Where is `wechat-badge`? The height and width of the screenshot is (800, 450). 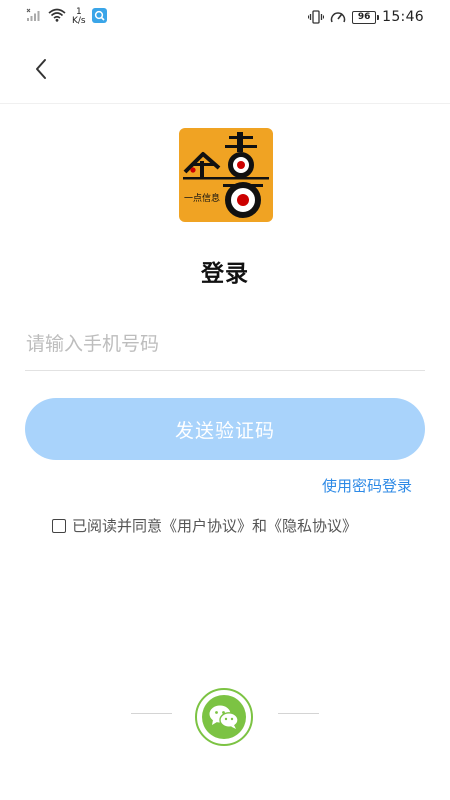 wechat-badge is located at coordinates (224, 717).